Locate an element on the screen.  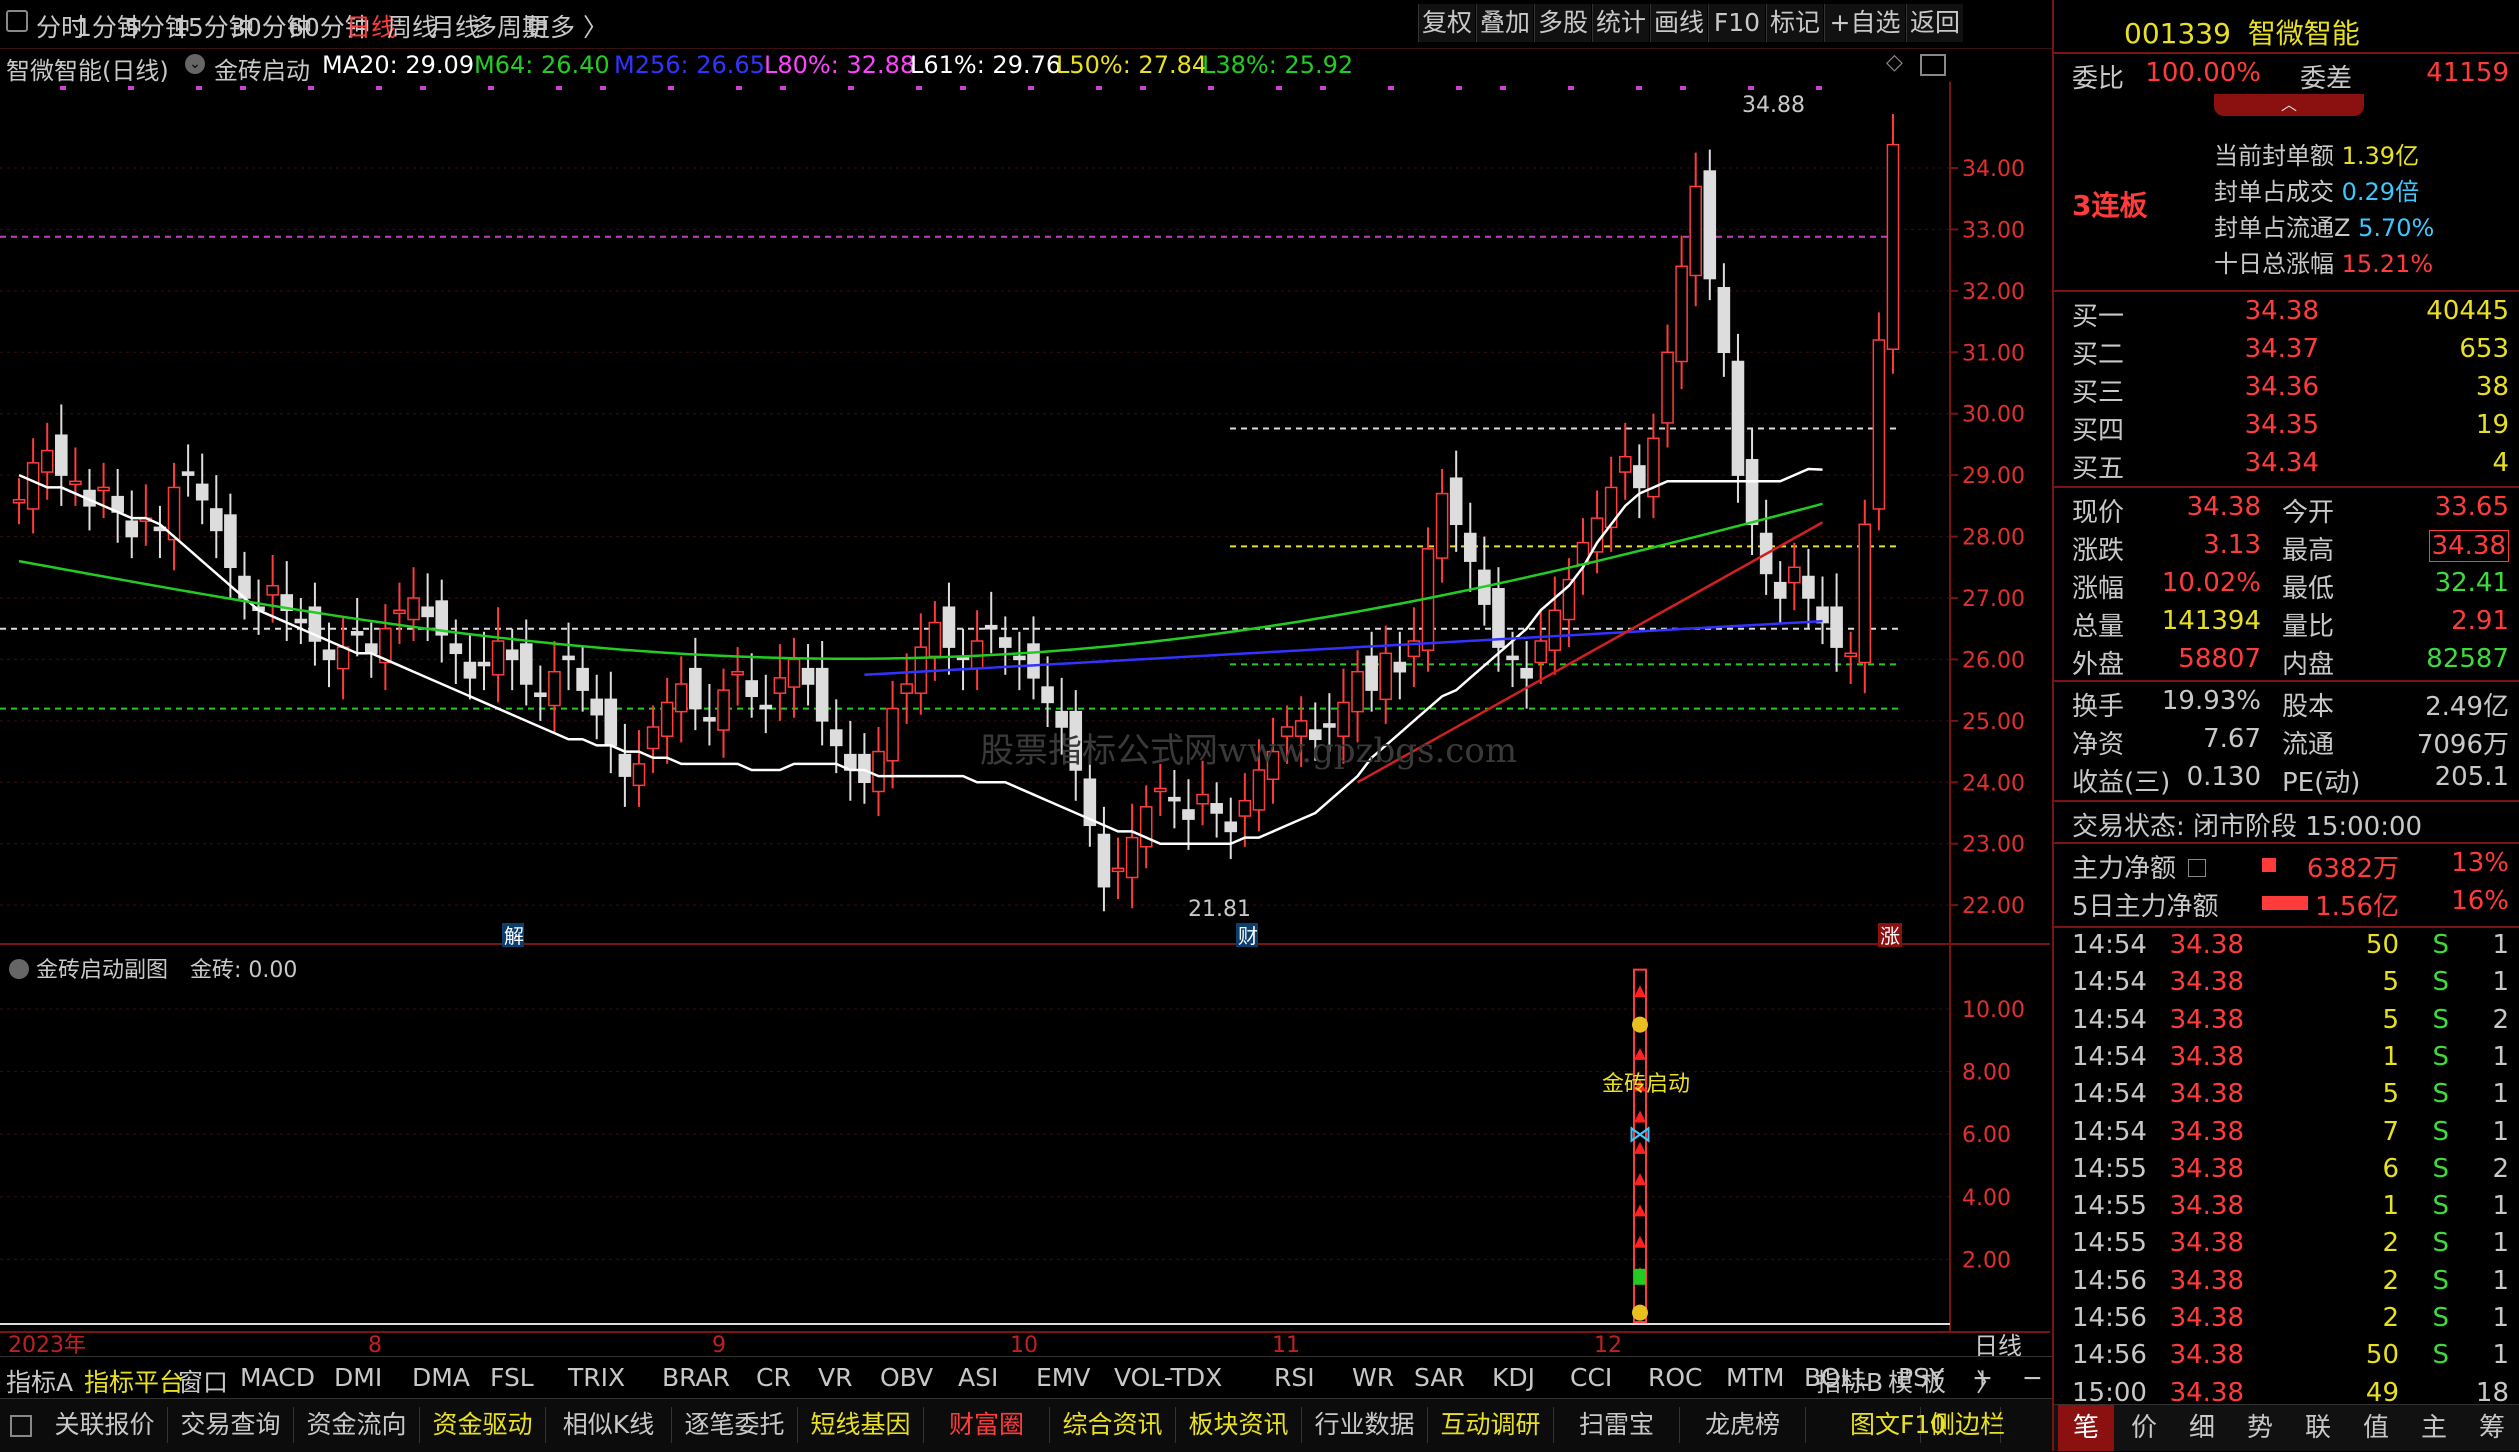
period-label: 日线 is located at coordinates (1998, 1344).